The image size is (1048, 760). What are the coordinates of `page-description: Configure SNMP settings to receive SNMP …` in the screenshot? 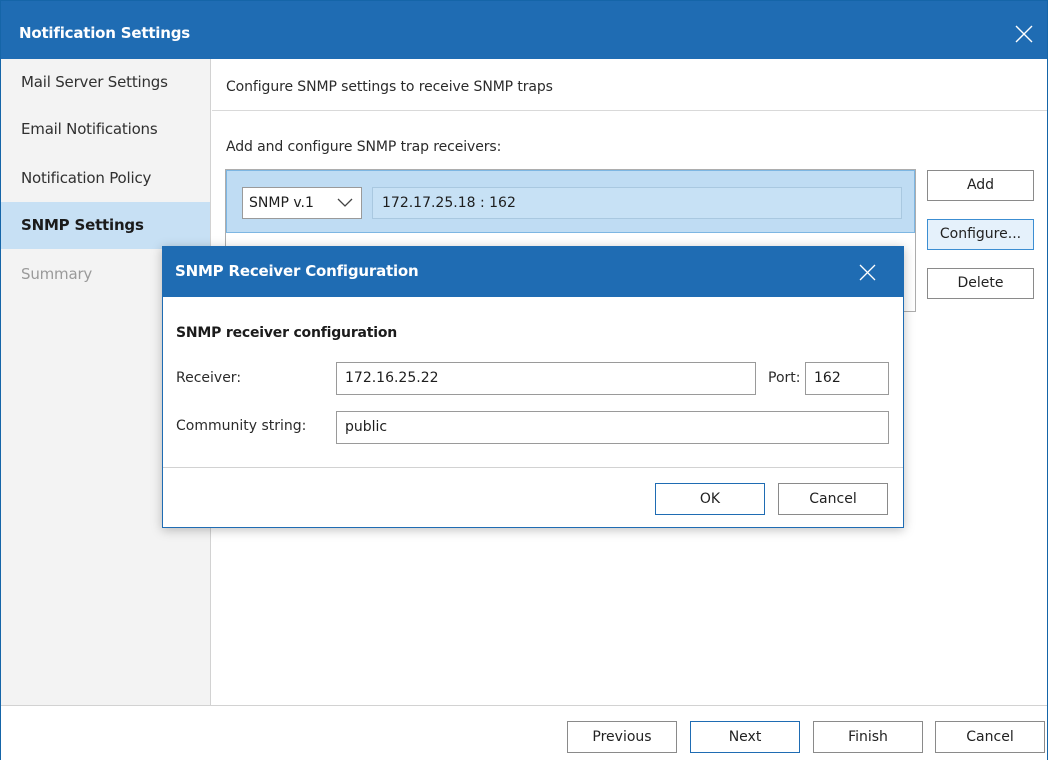 It's located at (389, 87).